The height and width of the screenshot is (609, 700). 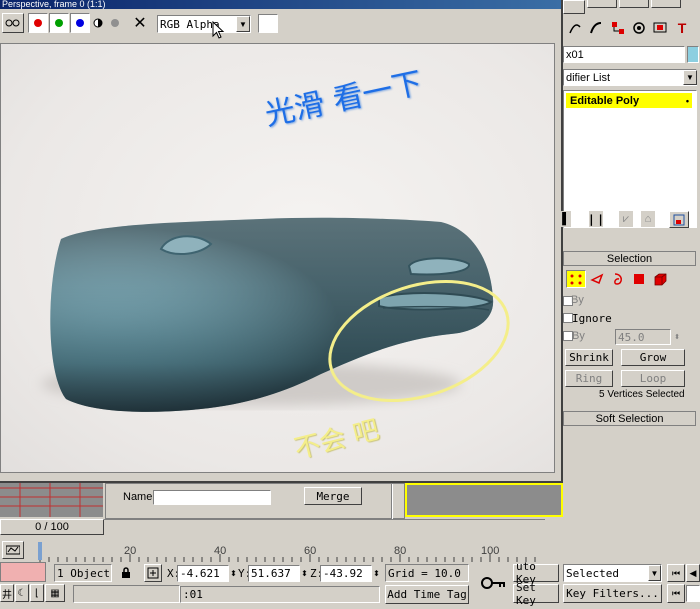 I want to click on time-slider-track, so click(x=324, y=527).